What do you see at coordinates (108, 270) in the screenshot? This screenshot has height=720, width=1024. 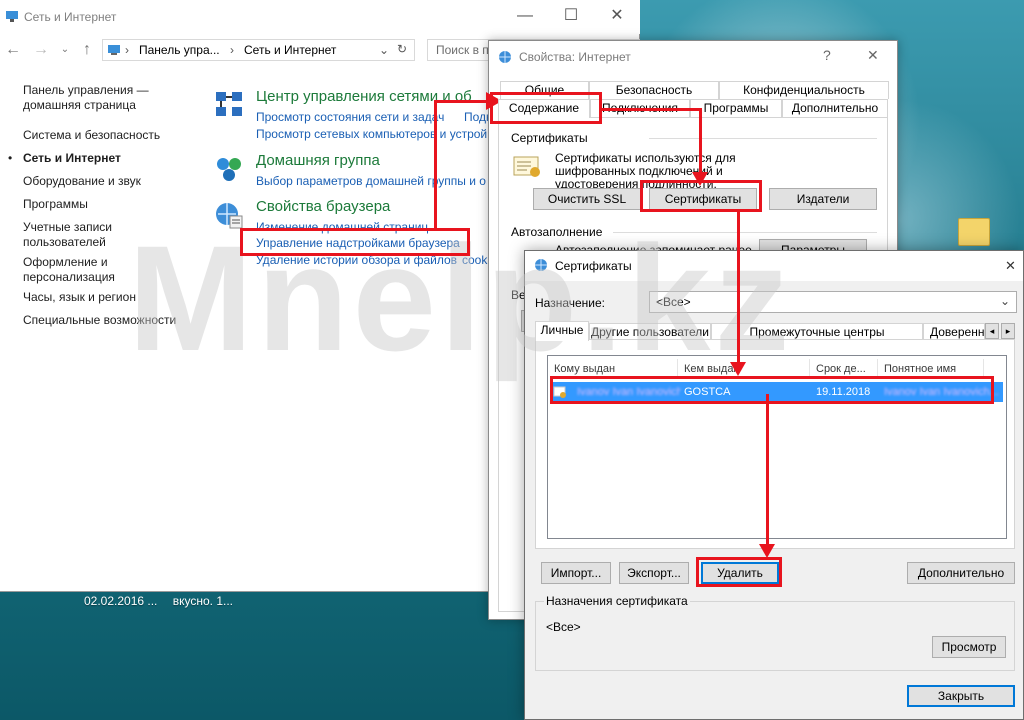 I see `nav-item-personalization: Оформление и персонализация` at bounding box center [108, 270].